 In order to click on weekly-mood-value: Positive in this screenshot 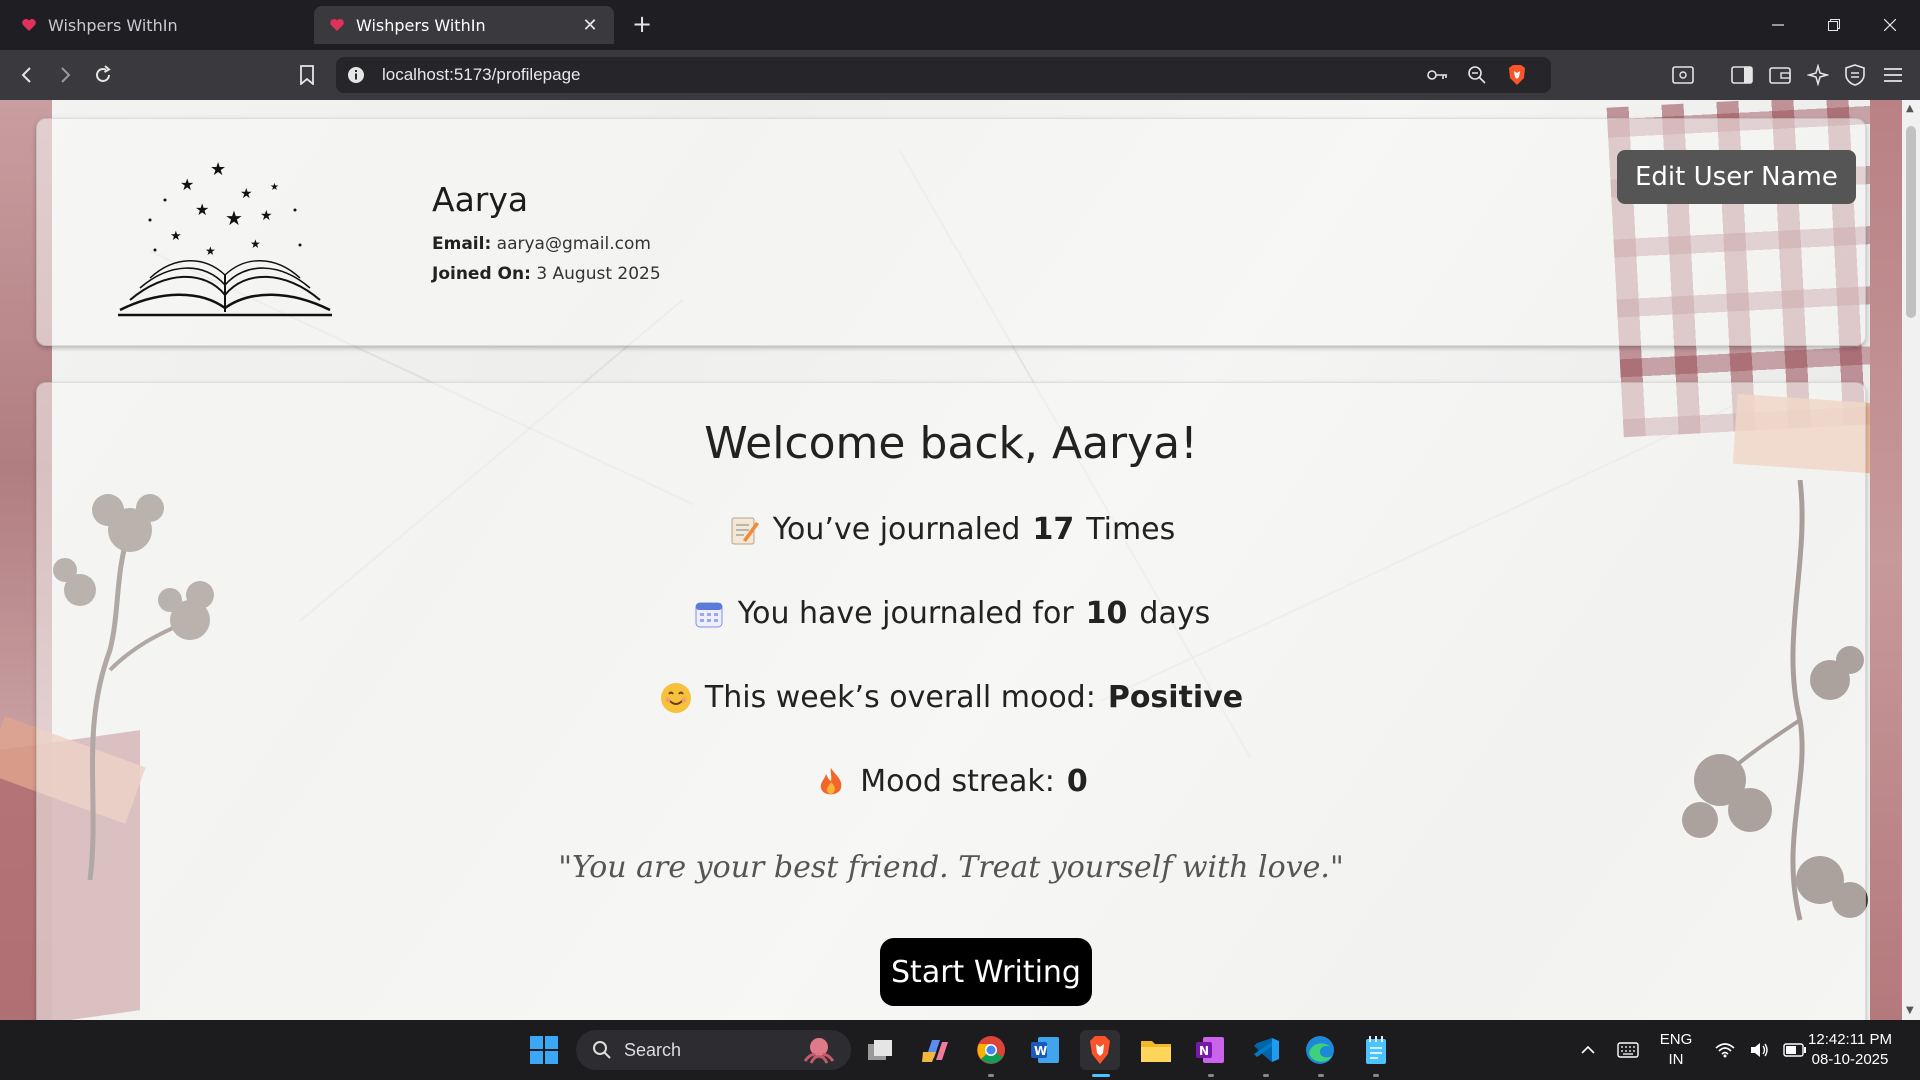, I will do `click(1175, 697)`.